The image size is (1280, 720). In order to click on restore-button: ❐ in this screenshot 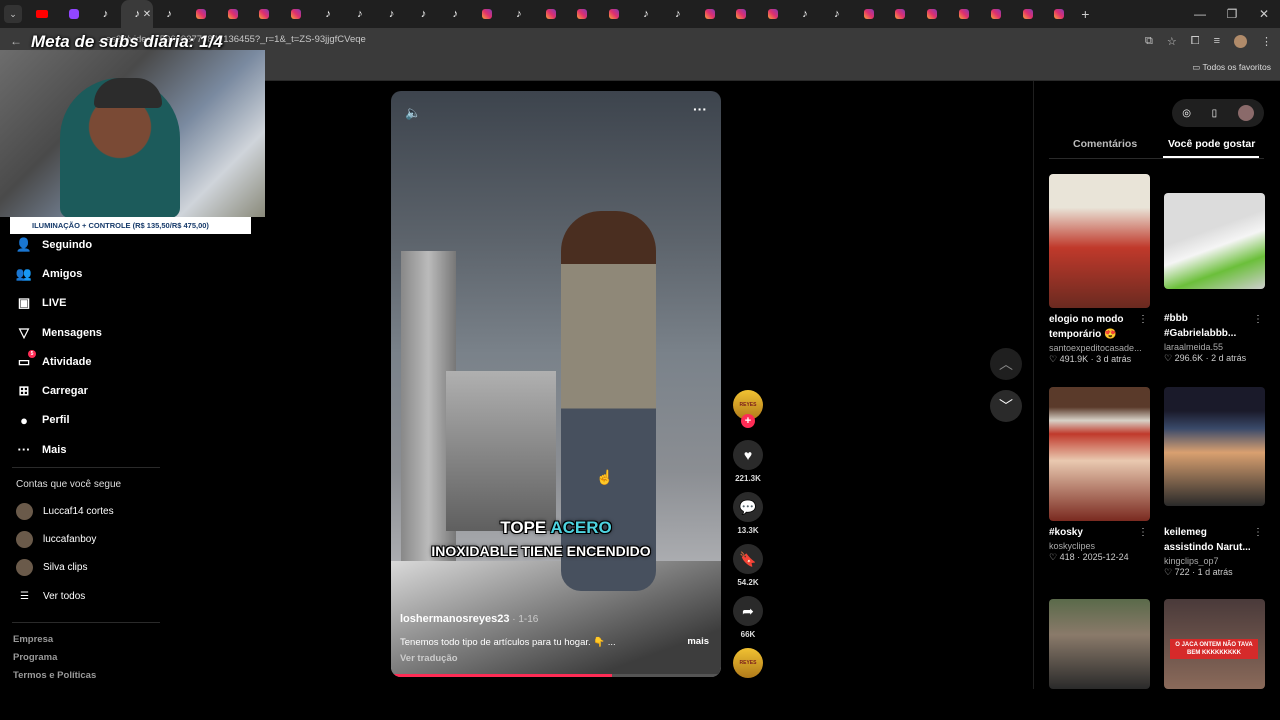, I will do `click(1232, 14)`.